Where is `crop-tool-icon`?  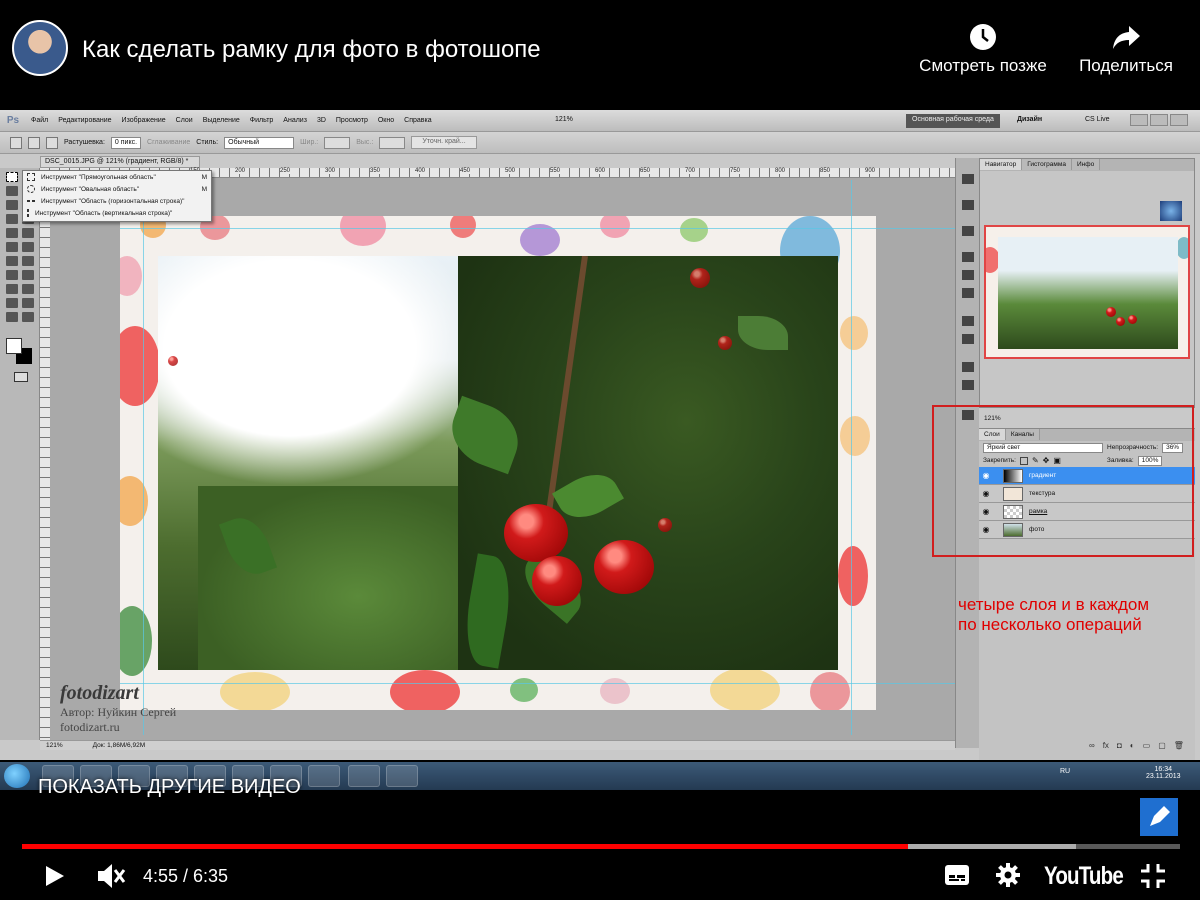
crop-tool-icon is located at coordinates (12, 205).